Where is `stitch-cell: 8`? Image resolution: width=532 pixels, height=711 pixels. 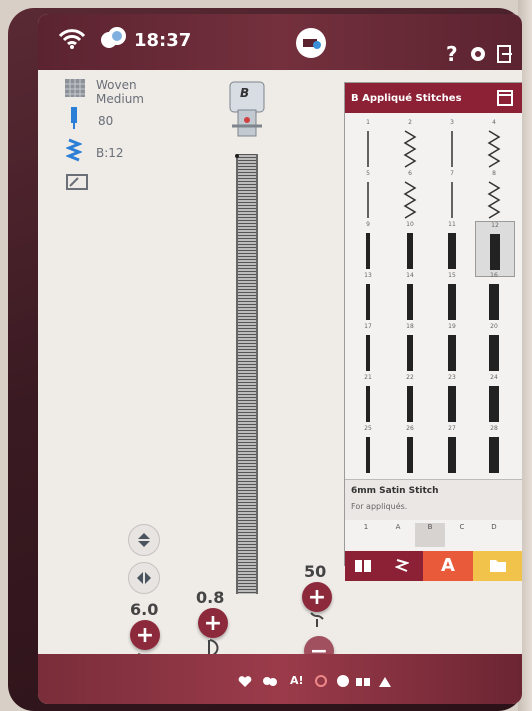 stitch-cell: 8 is located at coordinates (494, 197).